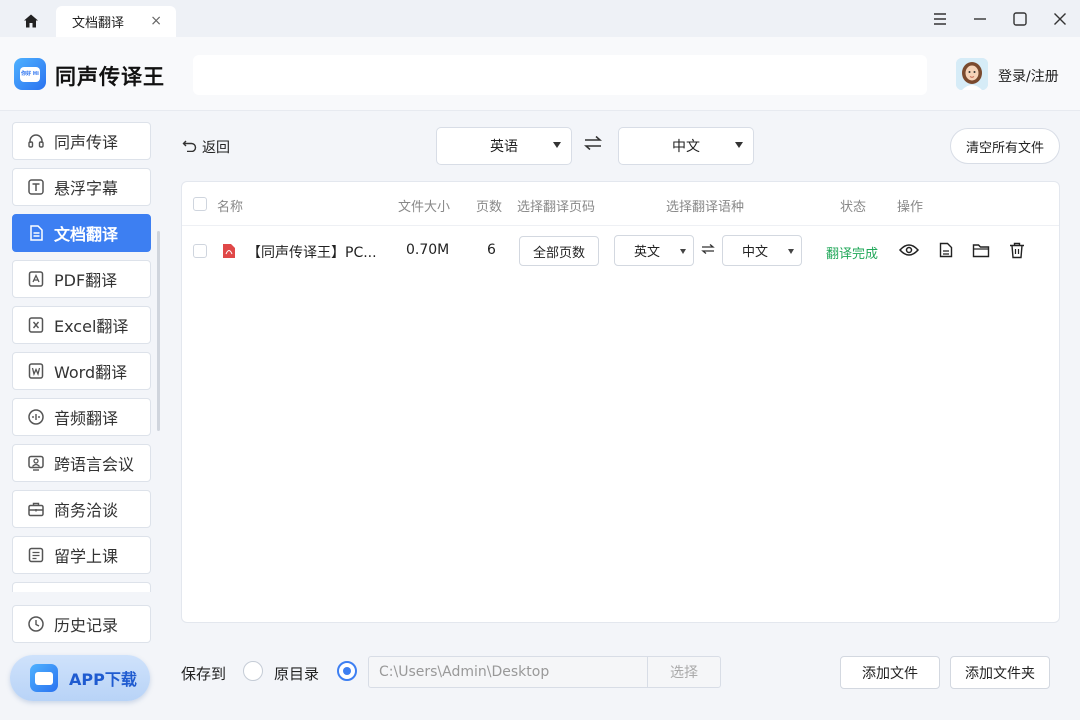 The width and height of the screenshot is (1080, 720). I want to click on original-directory-label: 原目录, so click(297, 674).